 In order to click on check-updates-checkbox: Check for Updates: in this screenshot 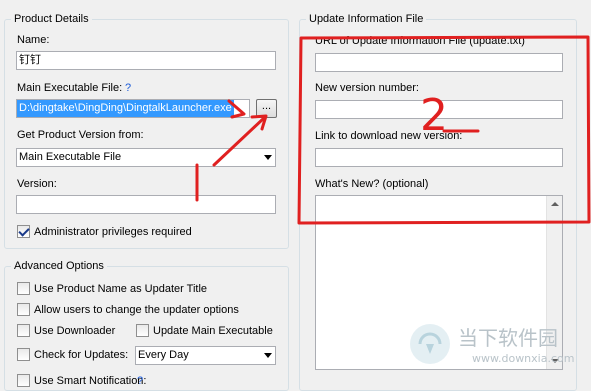, I will do `click(72, 354)`.